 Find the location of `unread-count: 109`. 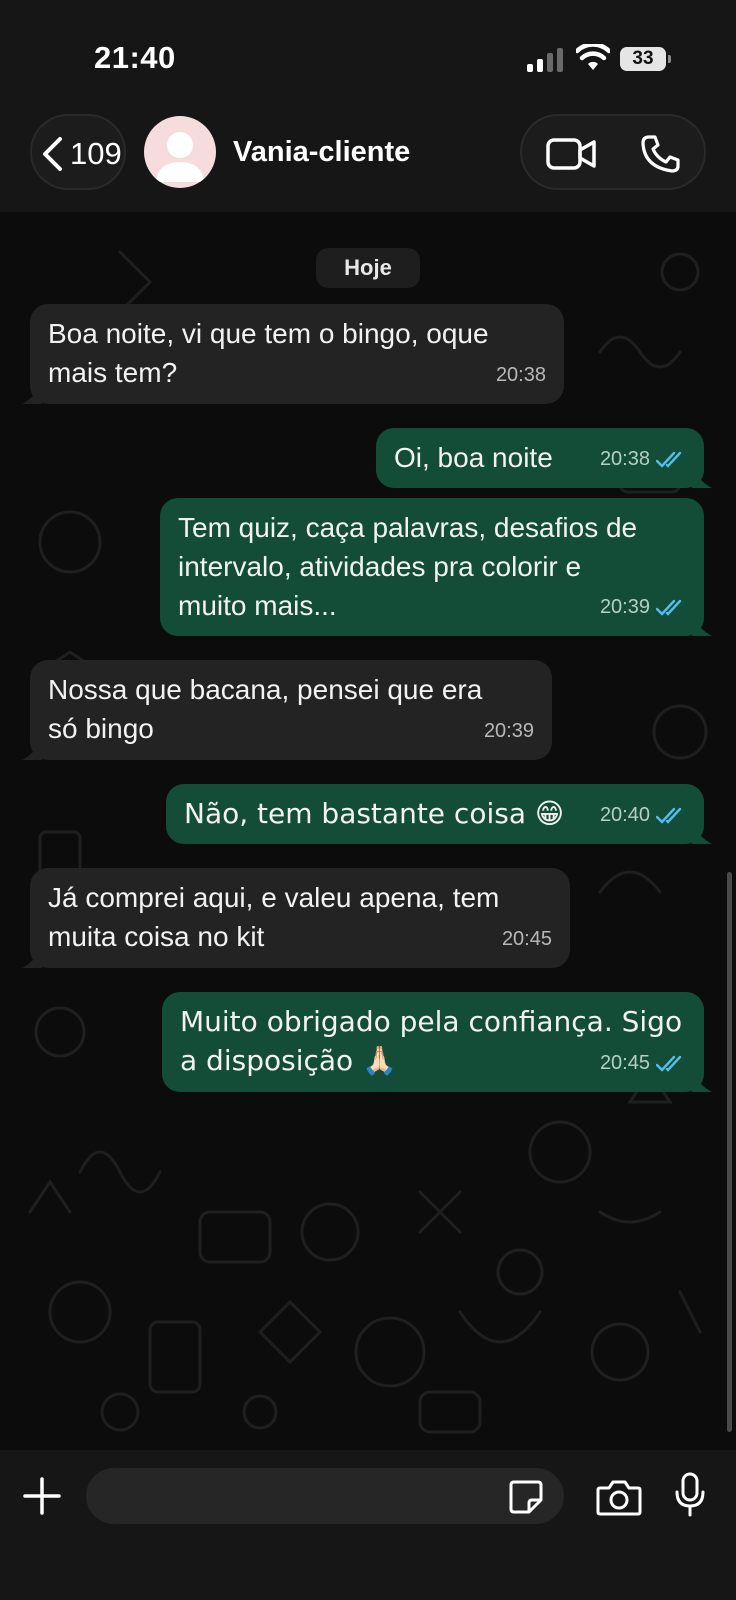

unread-count: 109 is located at coordinates (96, 153).